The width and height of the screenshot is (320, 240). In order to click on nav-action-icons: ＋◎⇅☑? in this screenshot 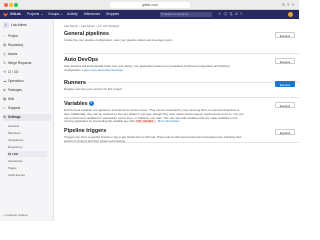, I will do `click(231, 14)`.